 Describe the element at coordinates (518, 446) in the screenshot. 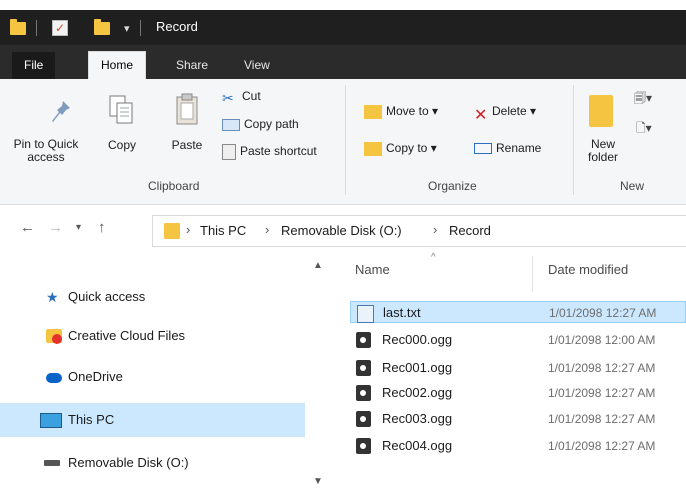

I see `file-row: Rec004.ogg 1/01/2098 12:27 AM` at that location.